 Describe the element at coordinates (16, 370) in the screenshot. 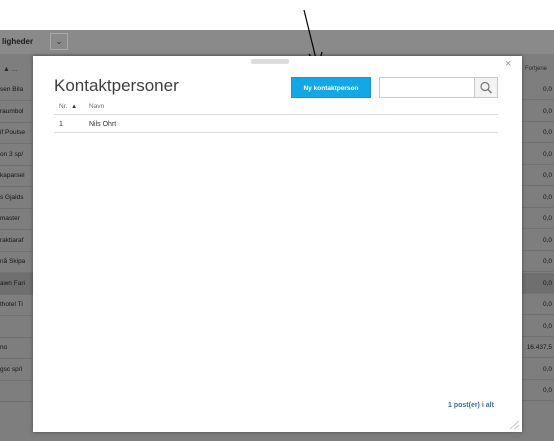

I see `background-row-left: gsc sp/l` at that location.